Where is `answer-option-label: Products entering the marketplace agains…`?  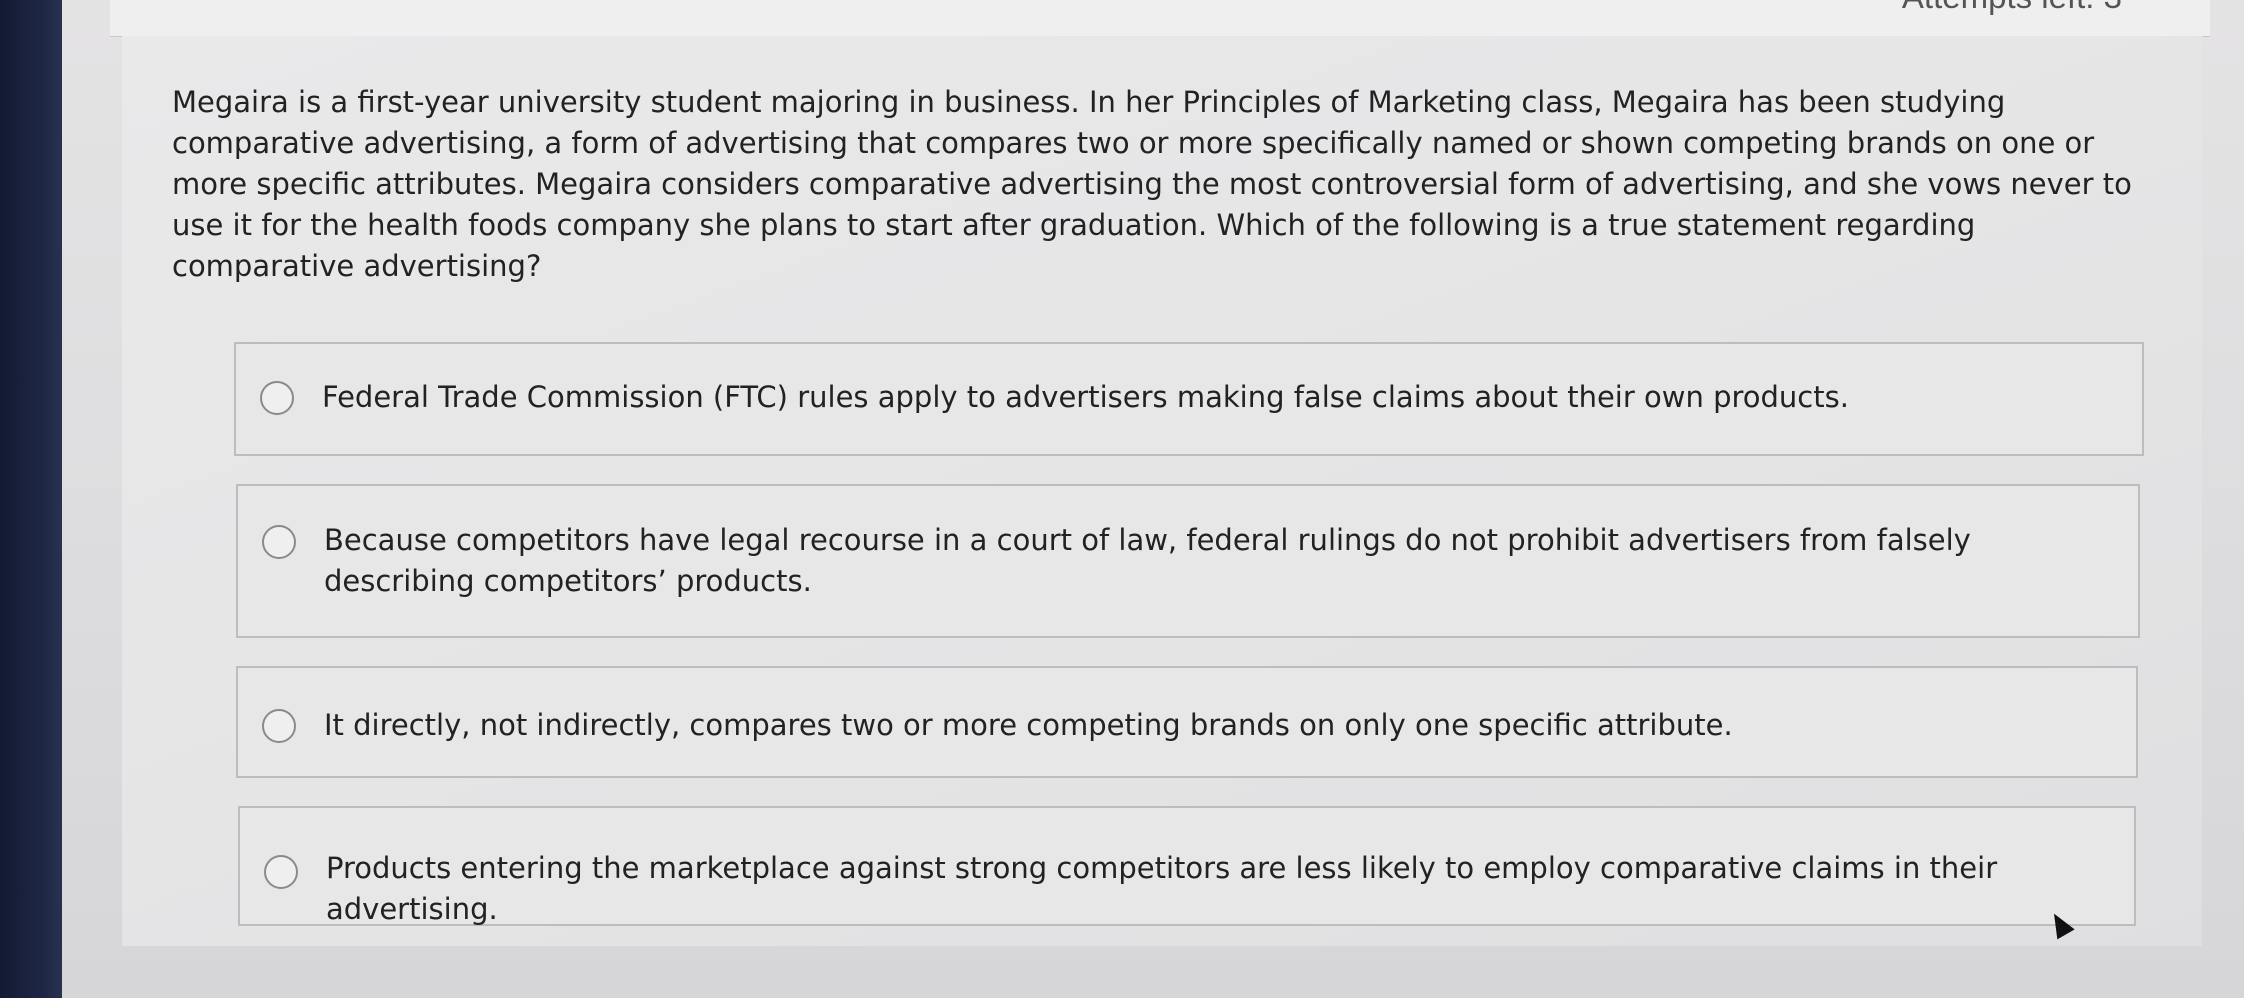
answer-option-label: Products entering the marketplace agains… is located at coordinates (1162, 888).